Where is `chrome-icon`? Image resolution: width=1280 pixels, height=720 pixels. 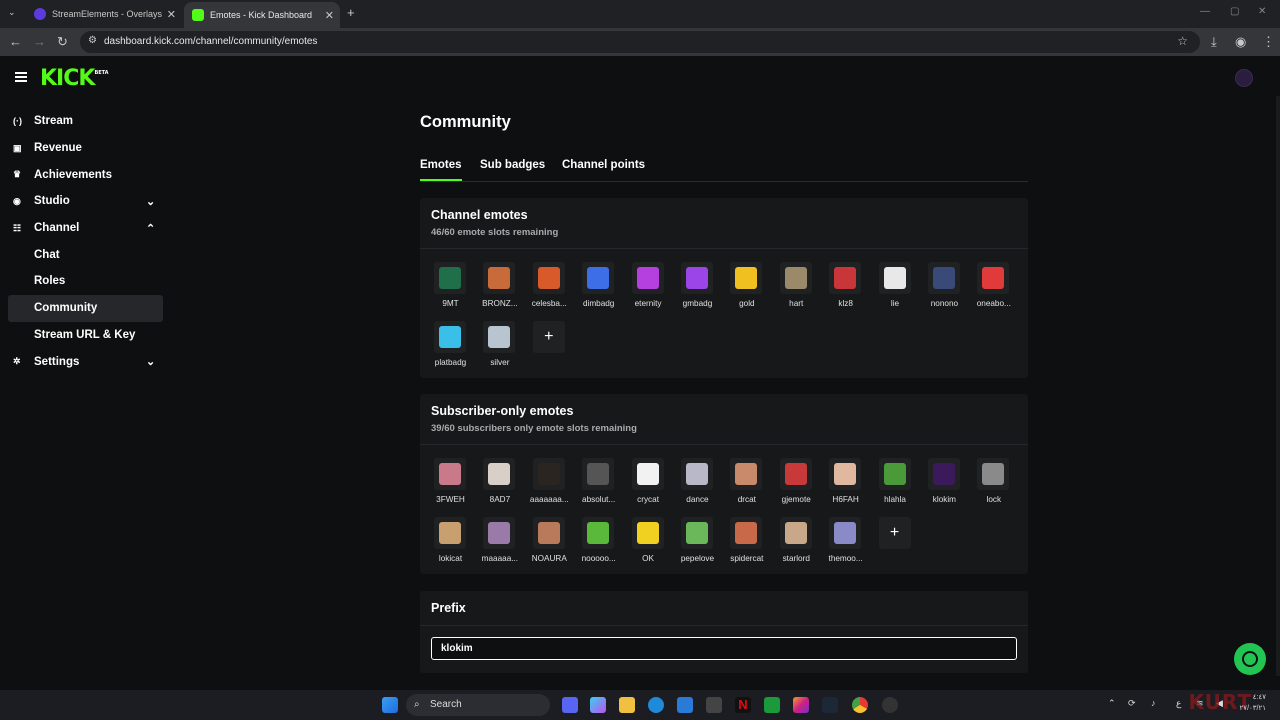
chrome-icon is located at coordinates (860, 705).